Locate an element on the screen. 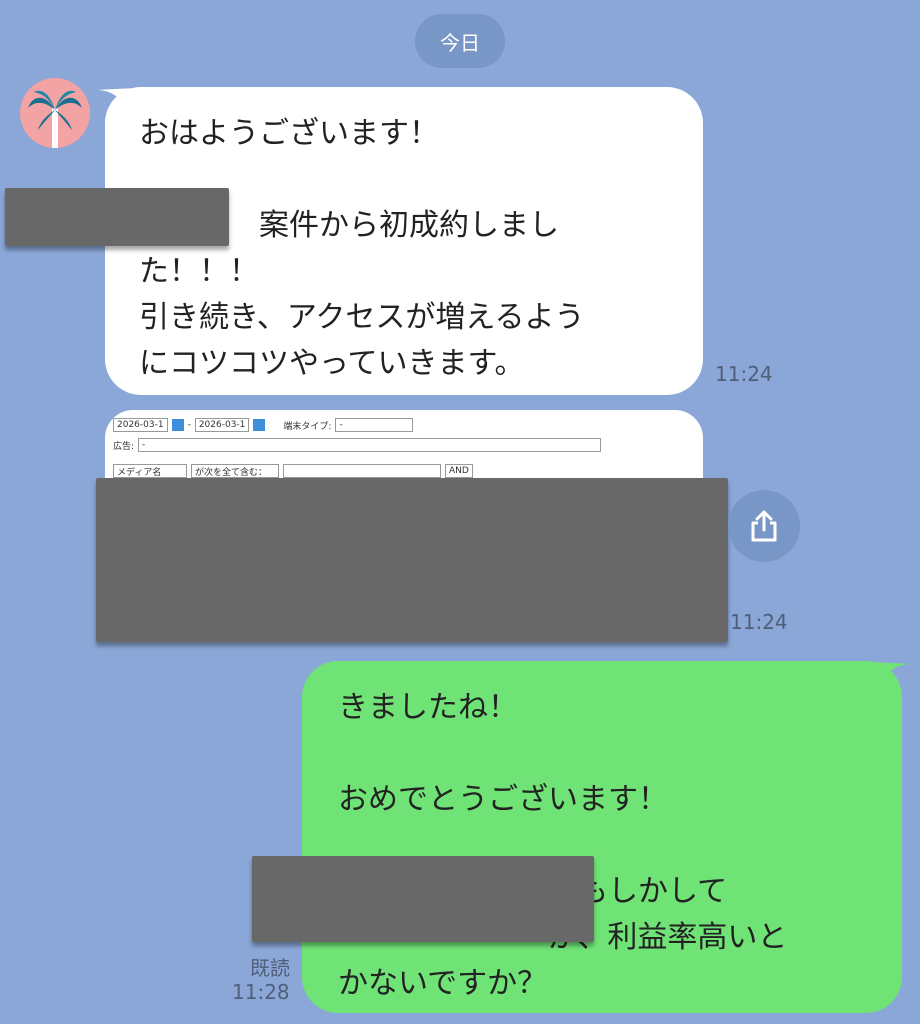 Image resolution: width=920 pixels, height=1024 pixels. logic-select: AND is located at coordinates (459, 471).